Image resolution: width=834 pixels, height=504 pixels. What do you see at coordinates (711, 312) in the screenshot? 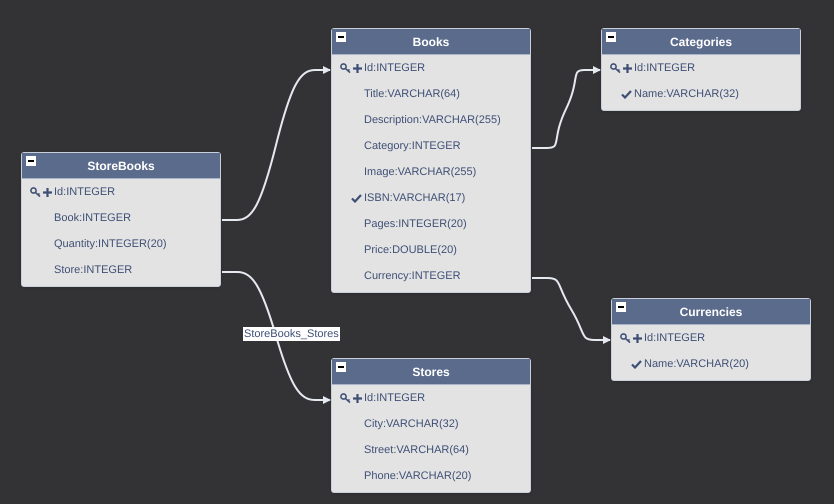
I see `table-title: Currencies` at bounding box center [711, 312].